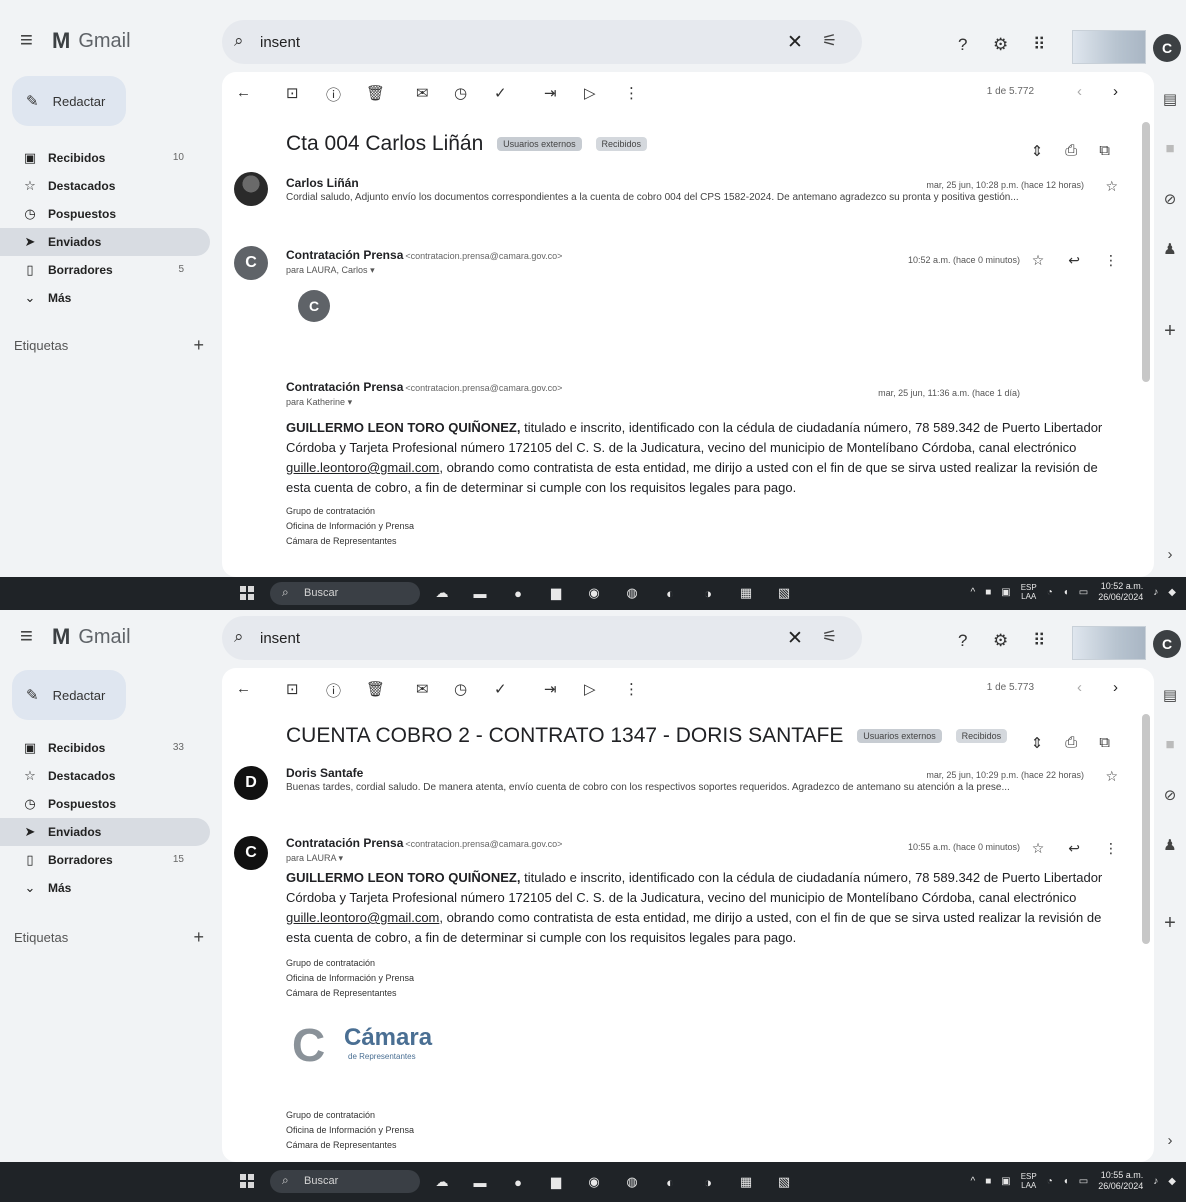 The width and height of the screenshot is (1186, 1202). I want to click on chrome-profile-icon: ◍, so click(632, 1182).